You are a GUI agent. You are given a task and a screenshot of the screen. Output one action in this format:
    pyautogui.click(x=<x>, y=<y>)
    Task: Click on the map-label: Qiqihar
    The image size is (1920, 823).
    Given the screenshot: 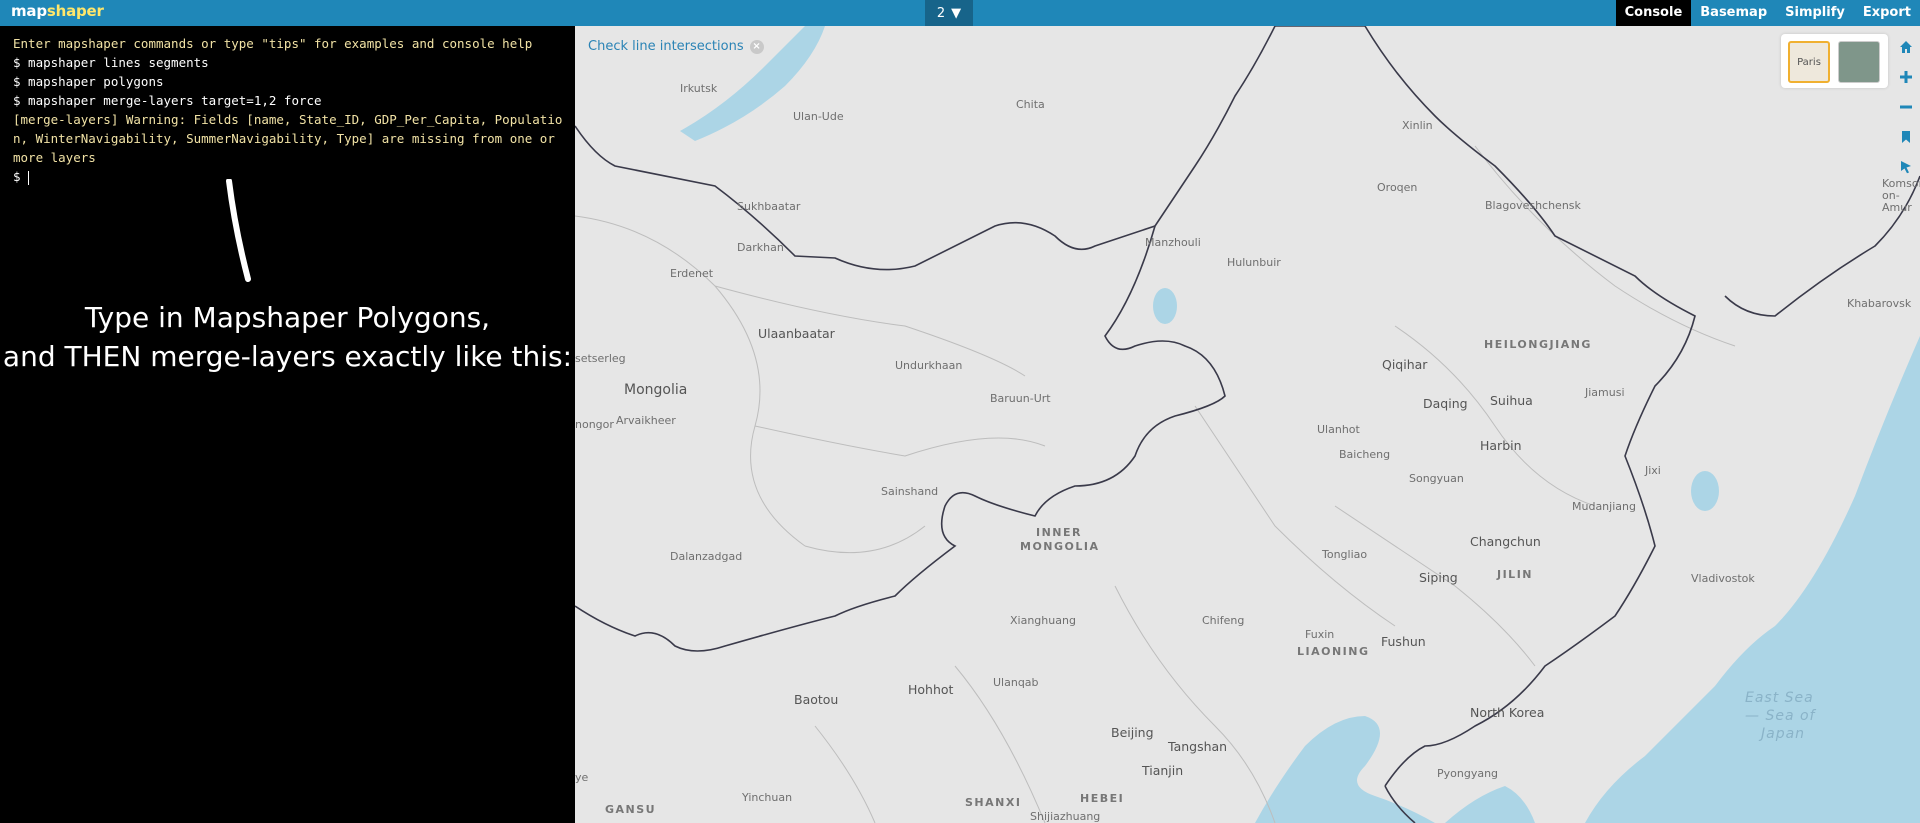 What is the action you would take?
    pyautogui.click(x=1405, y=364)
    